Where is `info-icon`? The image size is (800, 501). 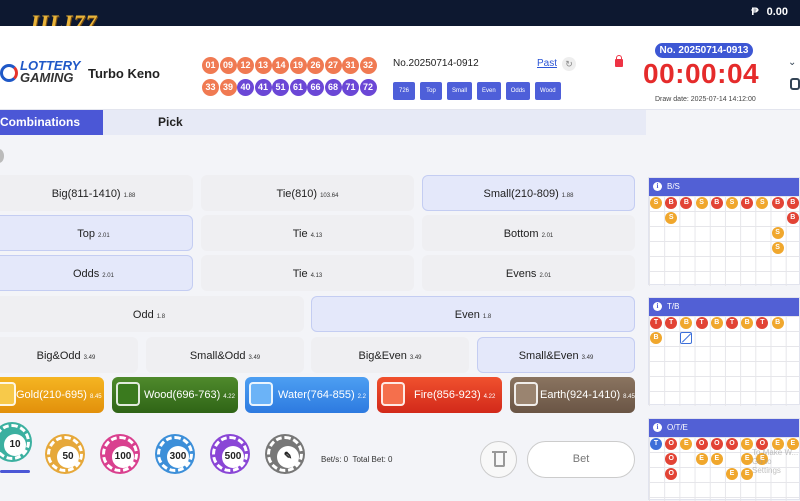
info-icon is located at coordinates (2, 156).